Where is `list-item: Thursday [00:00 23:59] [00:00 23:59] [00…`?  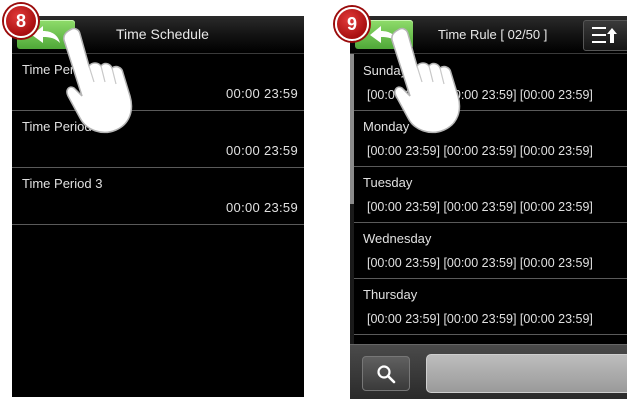 list-item: Thursday [00:00 23:59] [00:00 23:59] [00… is located at coordinates (490, 306).